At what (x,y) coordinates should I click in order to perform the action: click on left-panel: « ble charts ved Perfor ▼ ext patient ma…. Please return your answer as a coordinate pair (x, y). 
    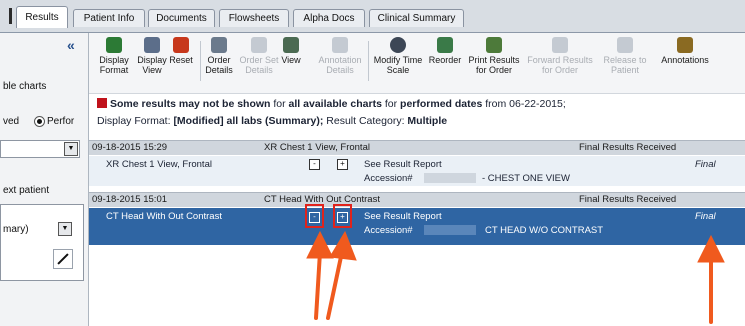
    Looking at the image, I should click on (44, 179).